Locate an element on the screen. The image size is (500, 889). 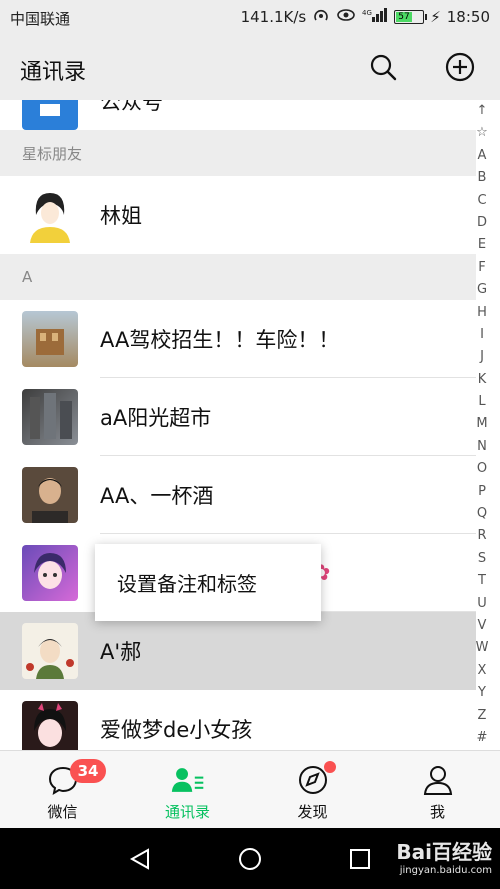
index-letter: V is located at coordinates (482, 626).